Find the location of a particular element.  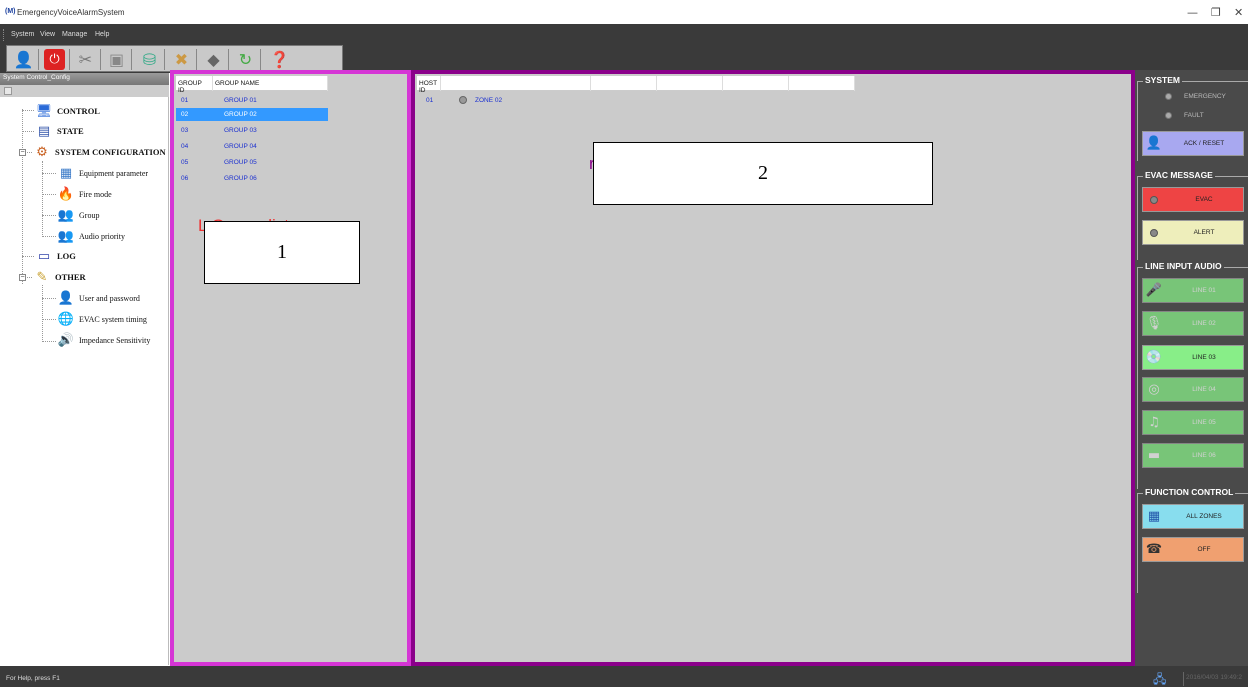

tree-item-system-configuration: ⚙ SYSTEM CONFIGURATION is located at coordinates (98, 152).